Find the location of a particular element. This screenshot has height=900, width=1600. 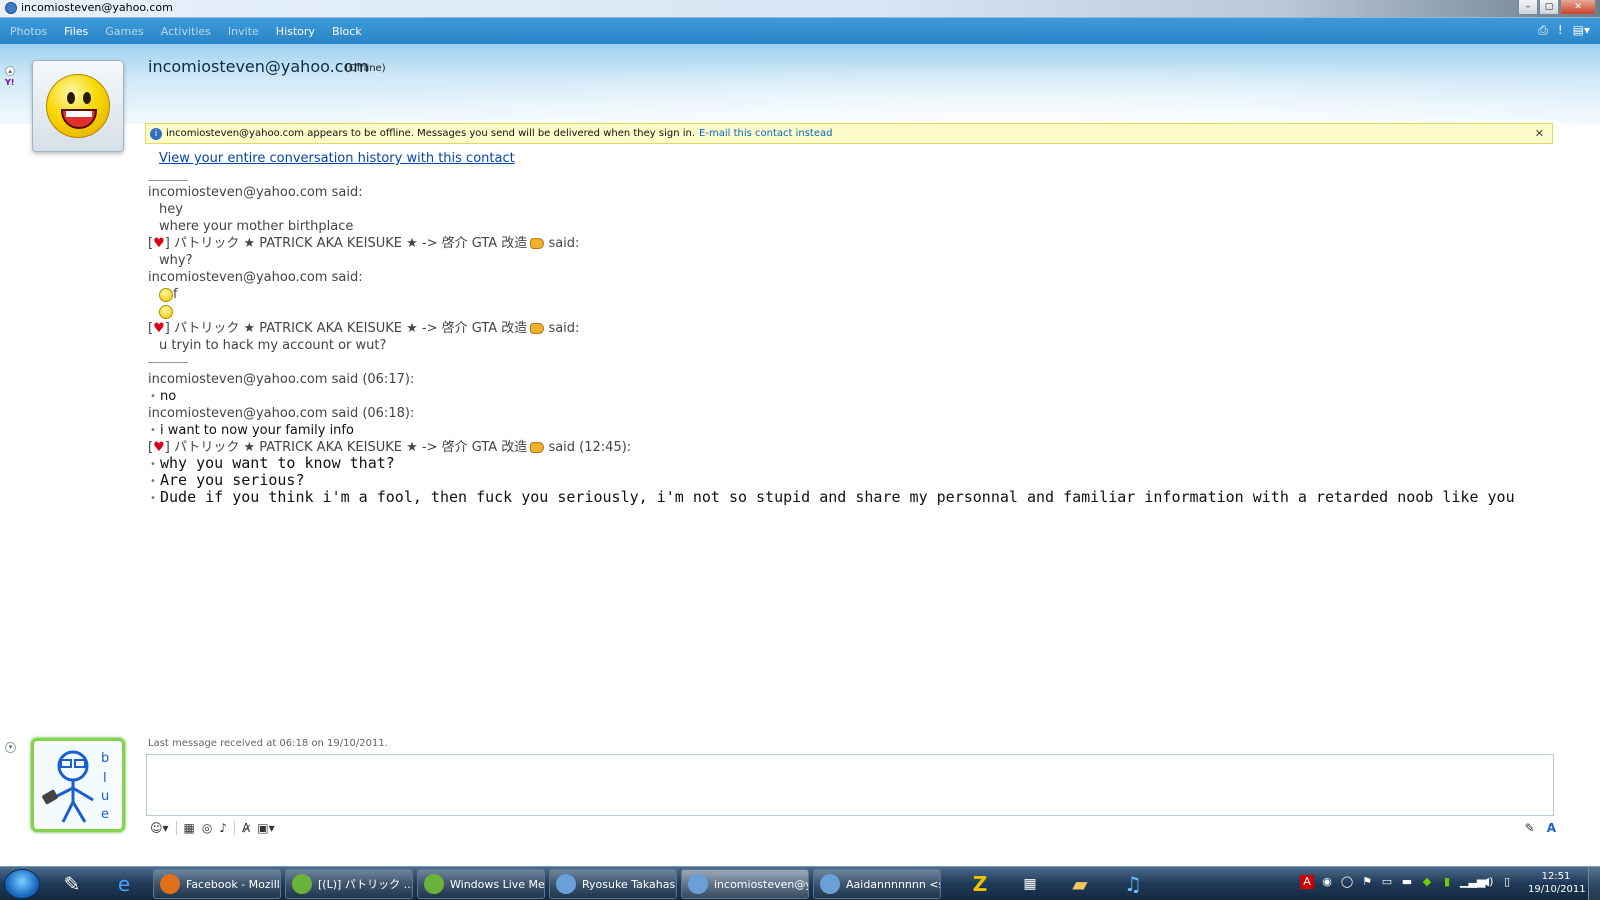

zune-icon: Z is located at coordinates (980, 884).